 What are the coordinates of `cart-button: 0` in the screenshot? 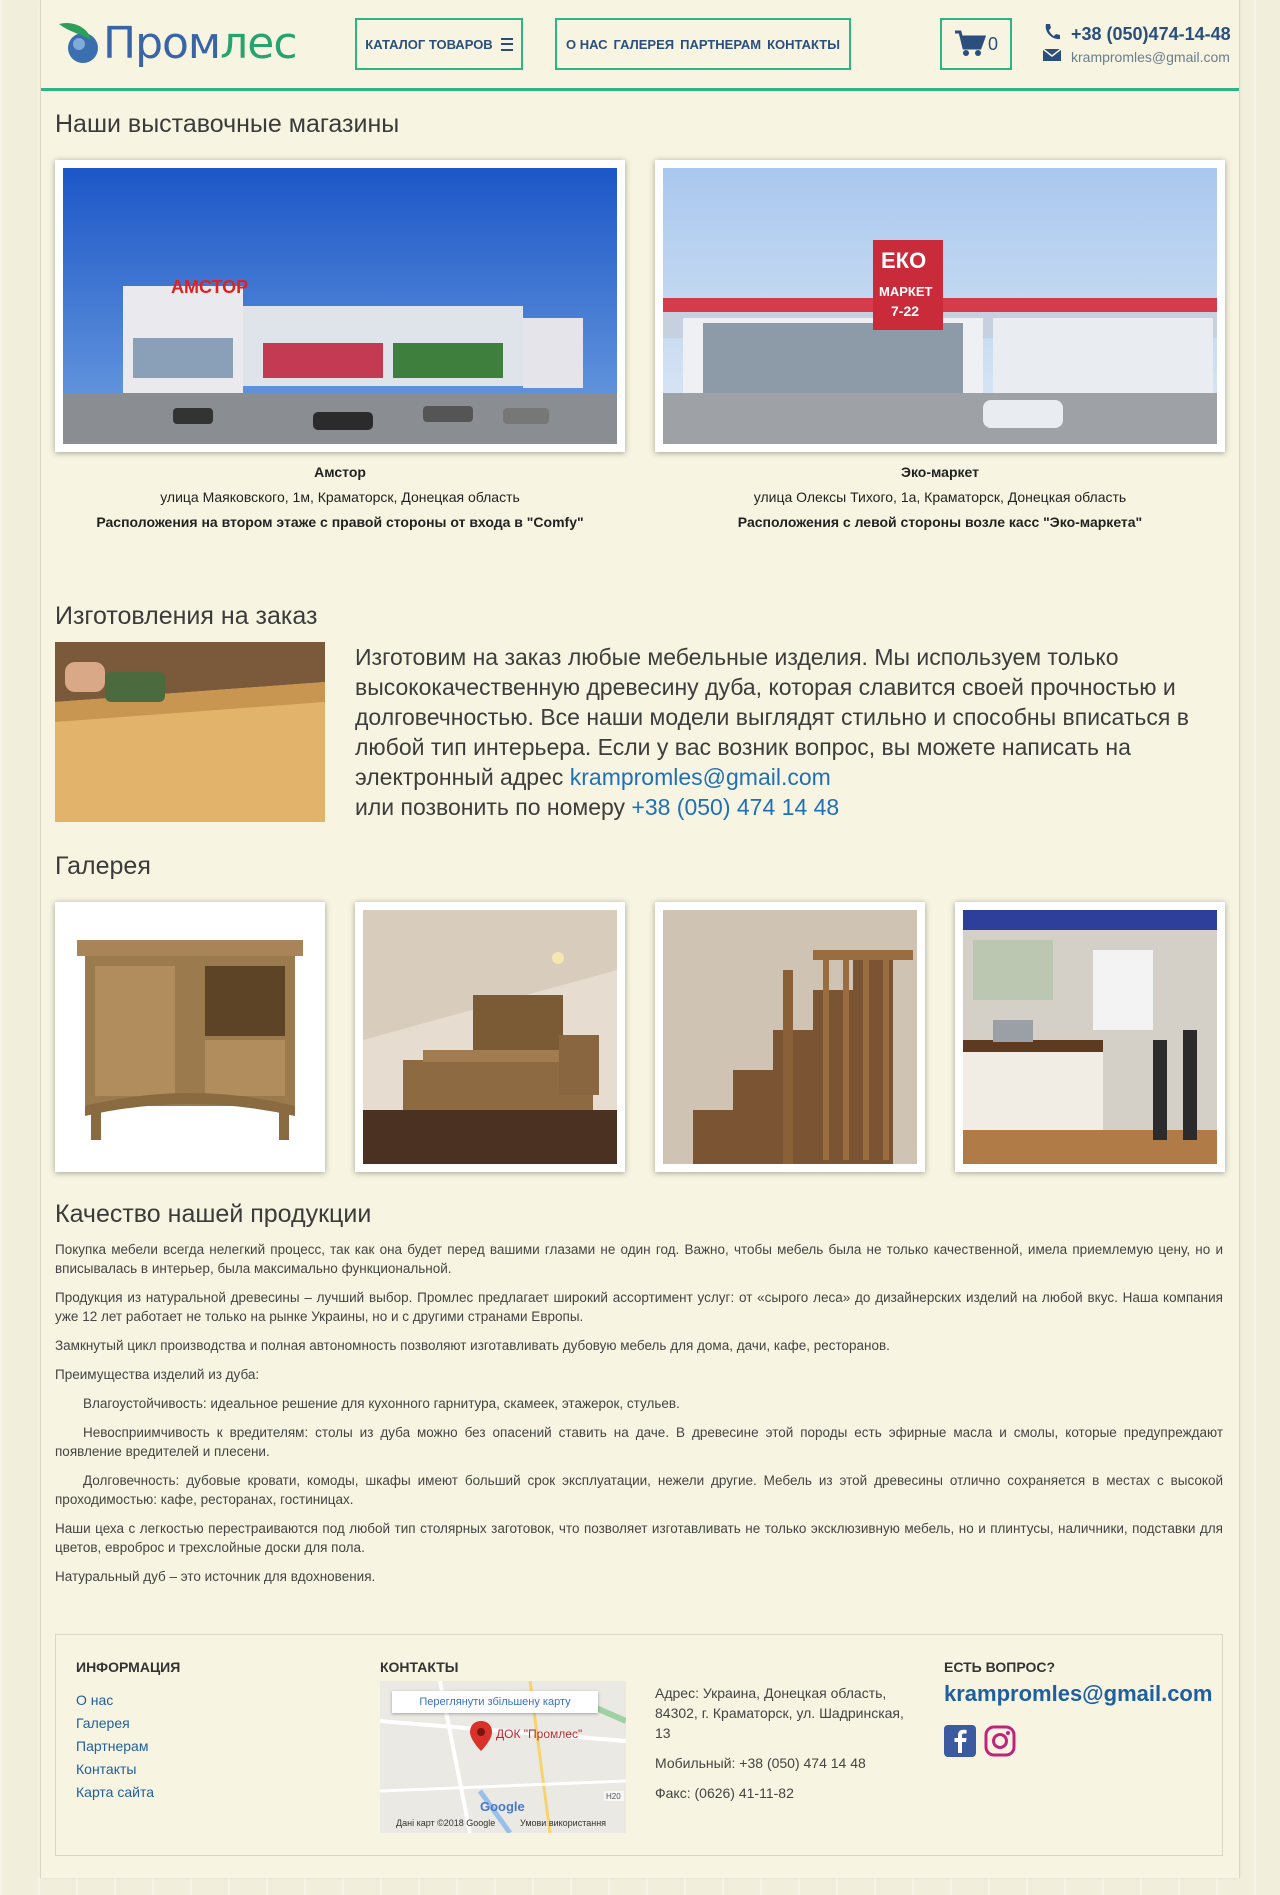 It's located at (976, 44).